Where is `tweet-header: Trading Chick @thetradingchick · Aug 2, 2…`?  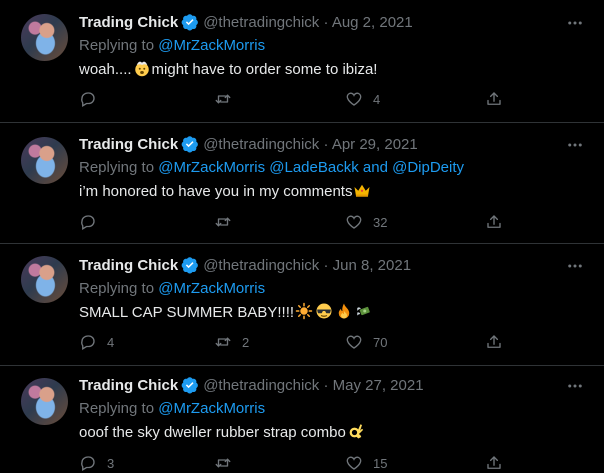 tweet-header: Trading Chick @thetradingchick · Aug 2, 2… is located at coordinates (246, 23).